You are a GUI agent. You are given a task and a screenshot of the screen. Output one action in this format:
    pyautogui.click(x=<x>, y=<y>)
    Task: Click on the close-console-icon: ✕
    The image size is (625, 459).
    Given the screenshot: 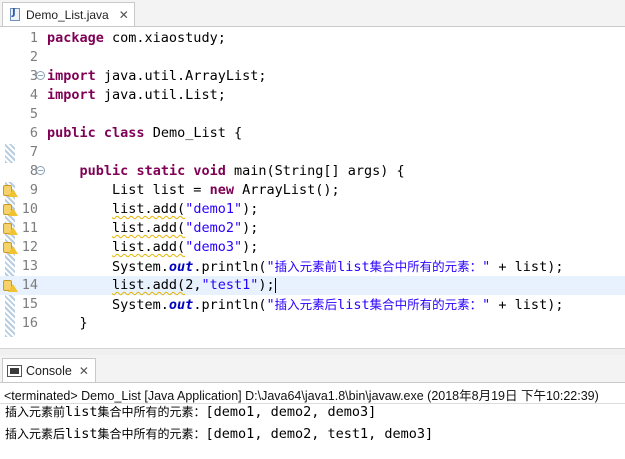 What is the action you would take?
    pyautogui.click(x=84, y=371)
    